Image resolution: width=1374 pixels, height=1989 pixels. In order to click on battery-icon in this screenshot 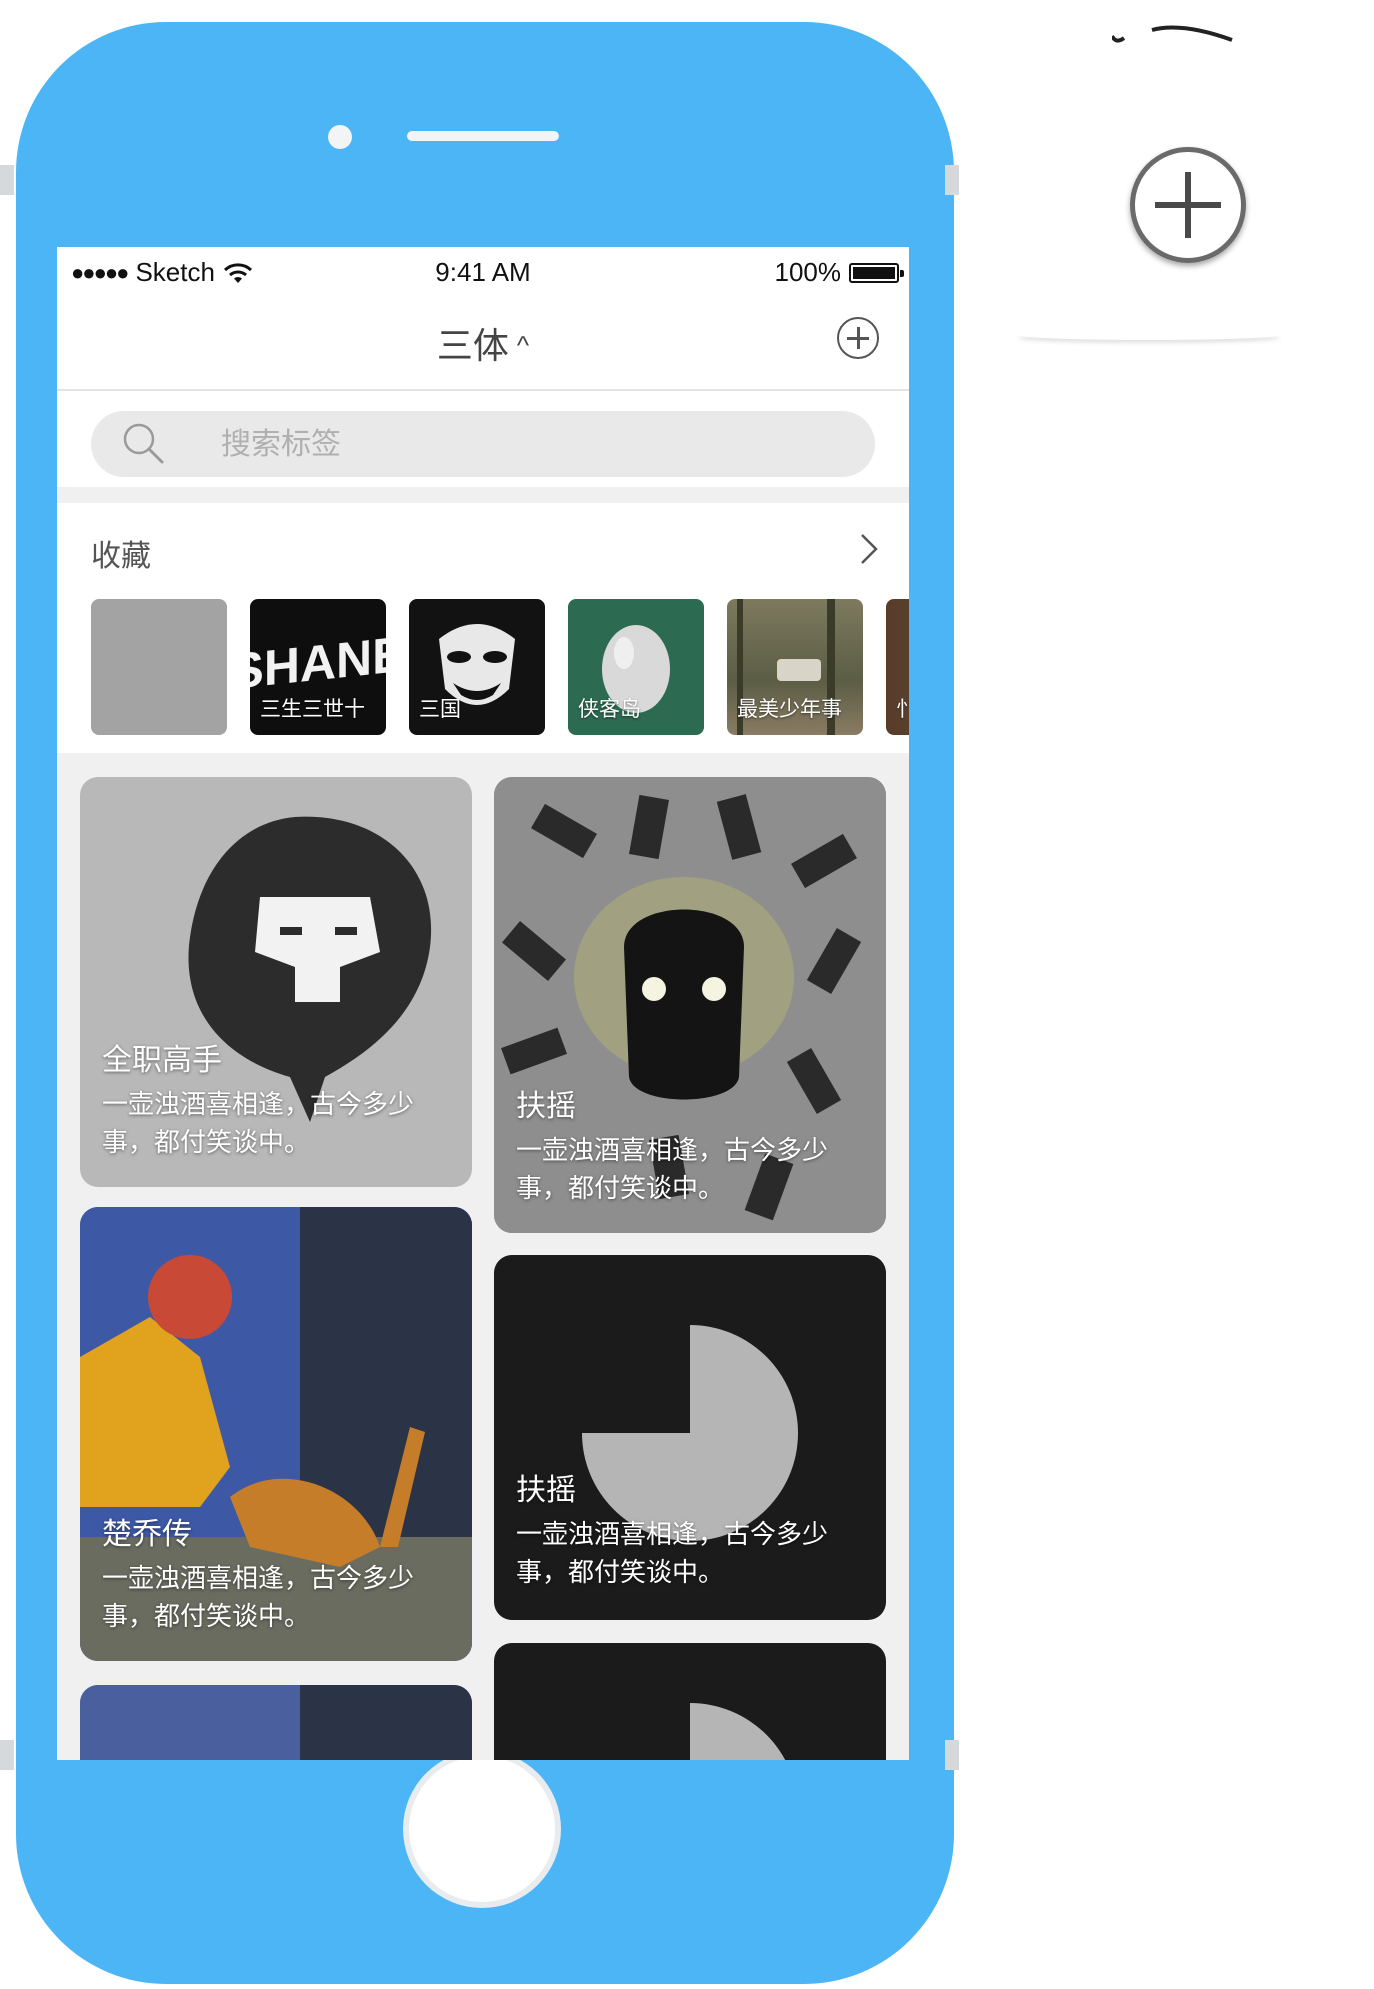, I will do `click(876, 272)`.